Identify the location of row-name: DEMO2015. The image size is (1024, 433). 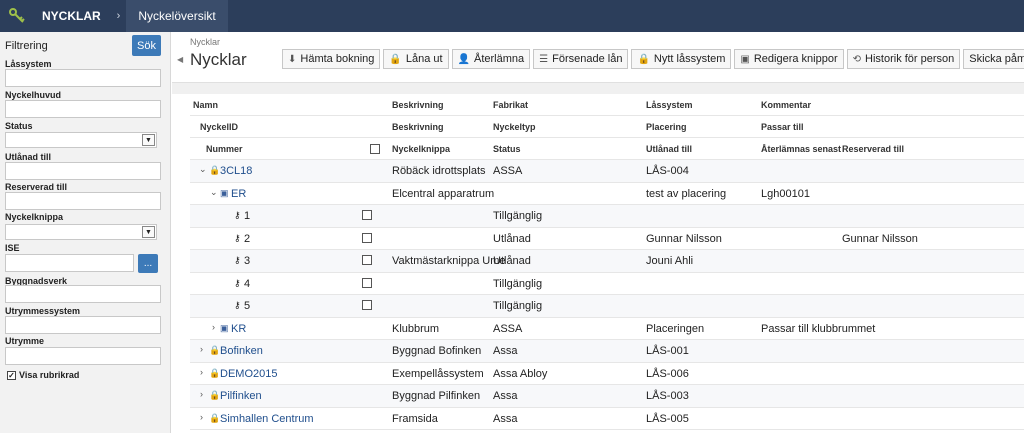
(248, 374).